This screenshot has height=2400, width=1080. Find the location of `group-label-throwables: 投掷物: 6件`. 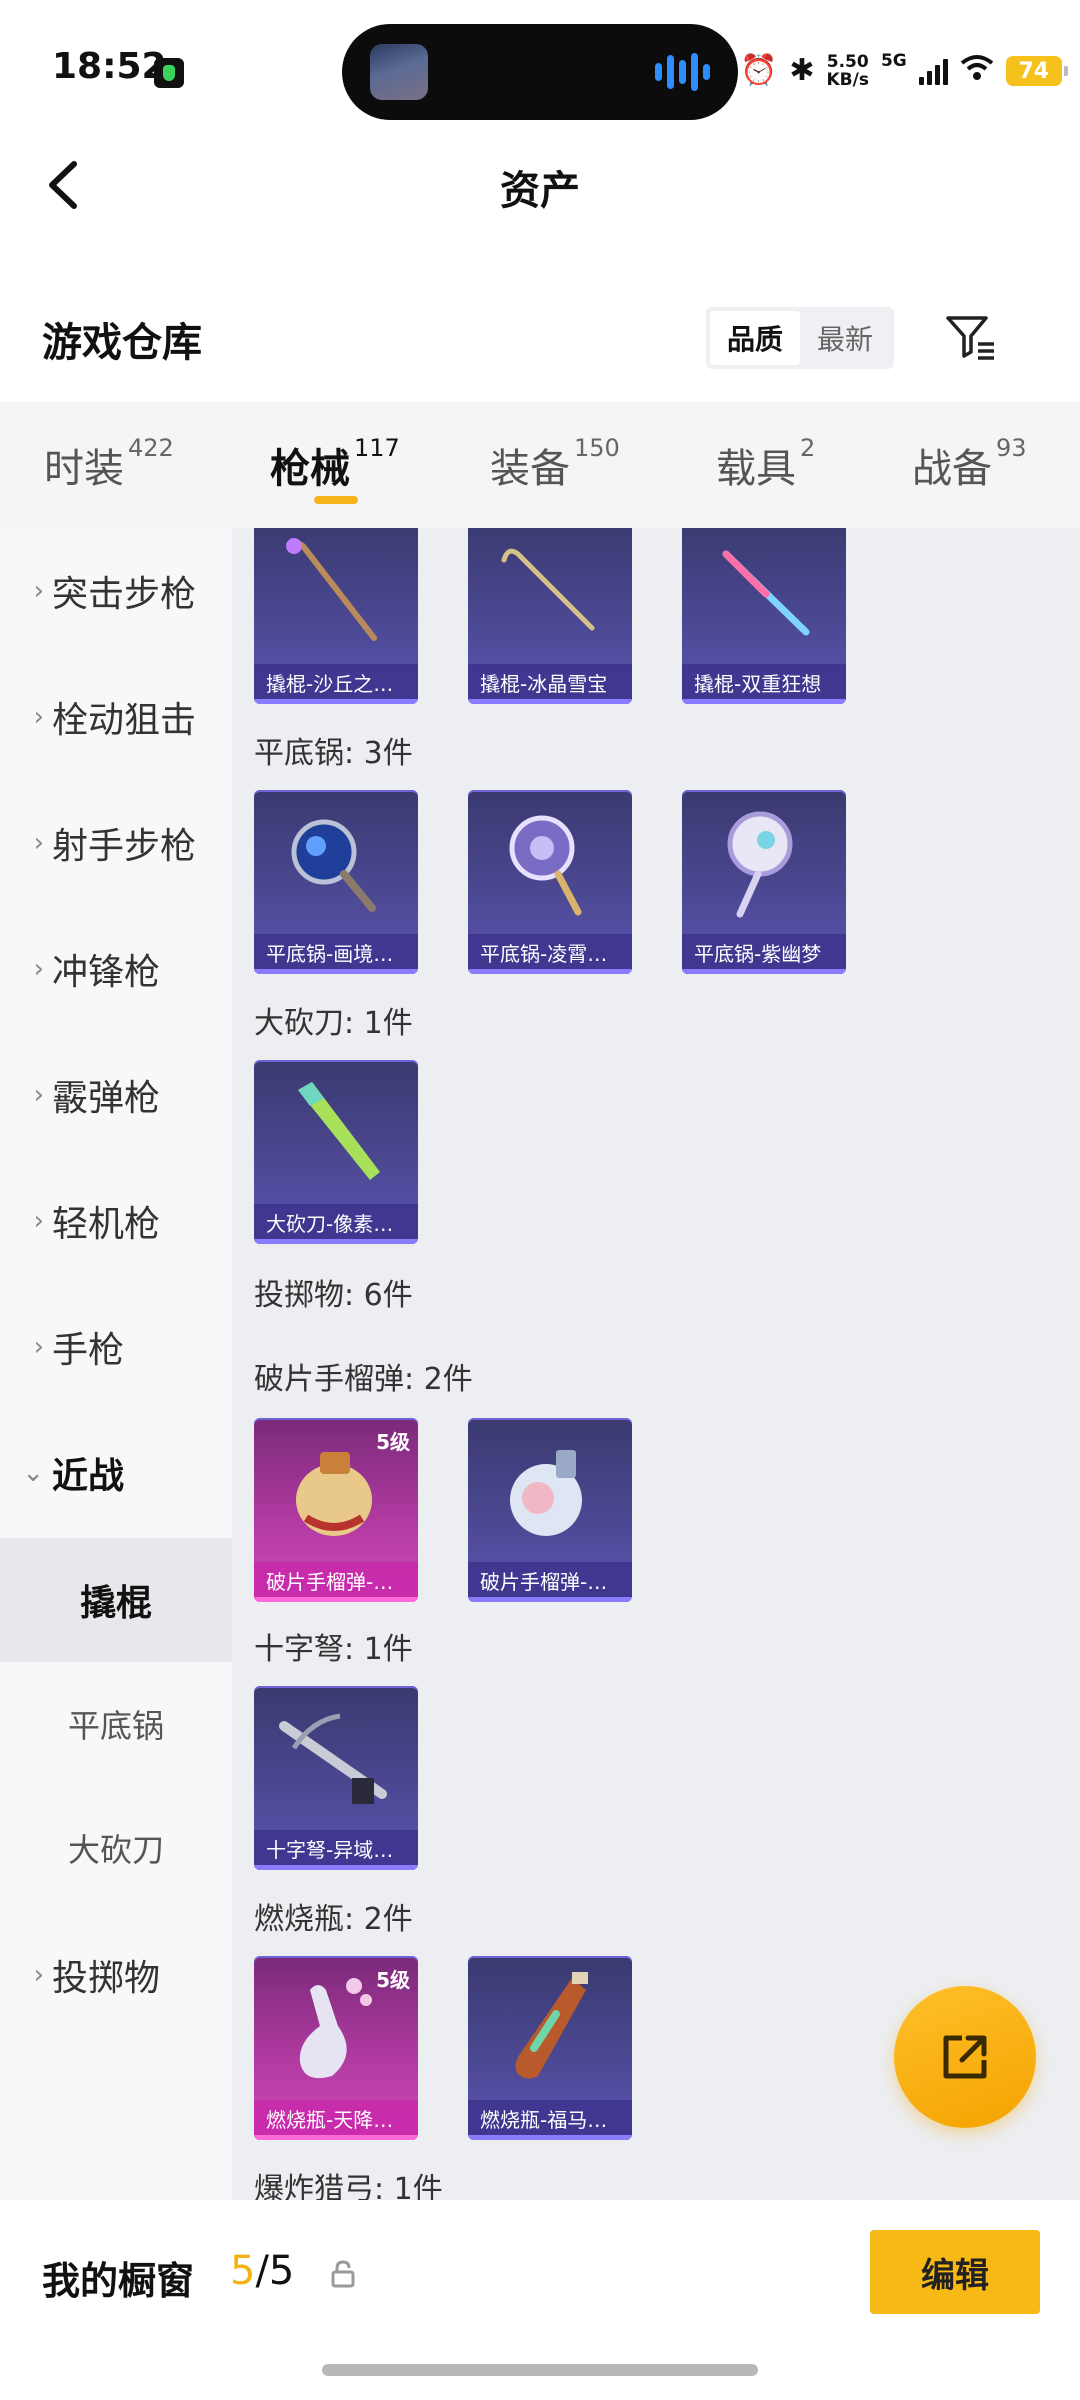

group-label-throwables: 投掷物: 6件 is located at coordinates (333, 1295).